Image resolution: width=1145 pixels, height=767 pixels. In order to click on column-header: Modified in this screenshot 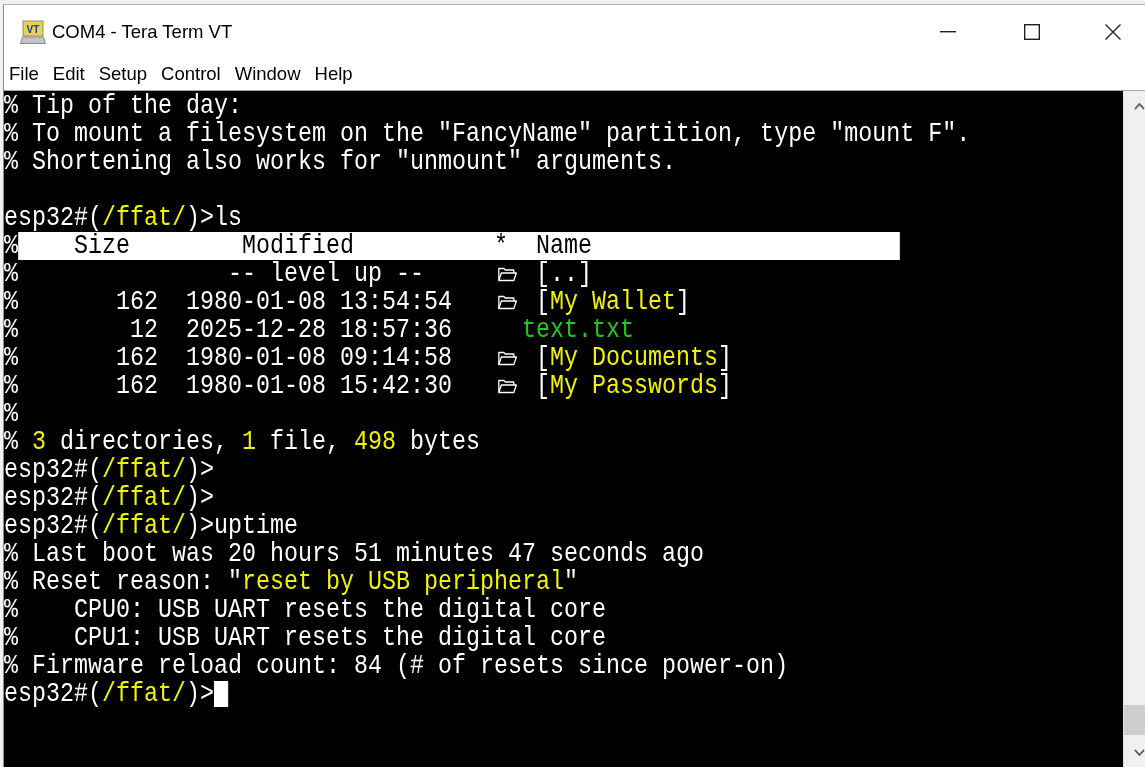, I will do `click(298, 246)`.